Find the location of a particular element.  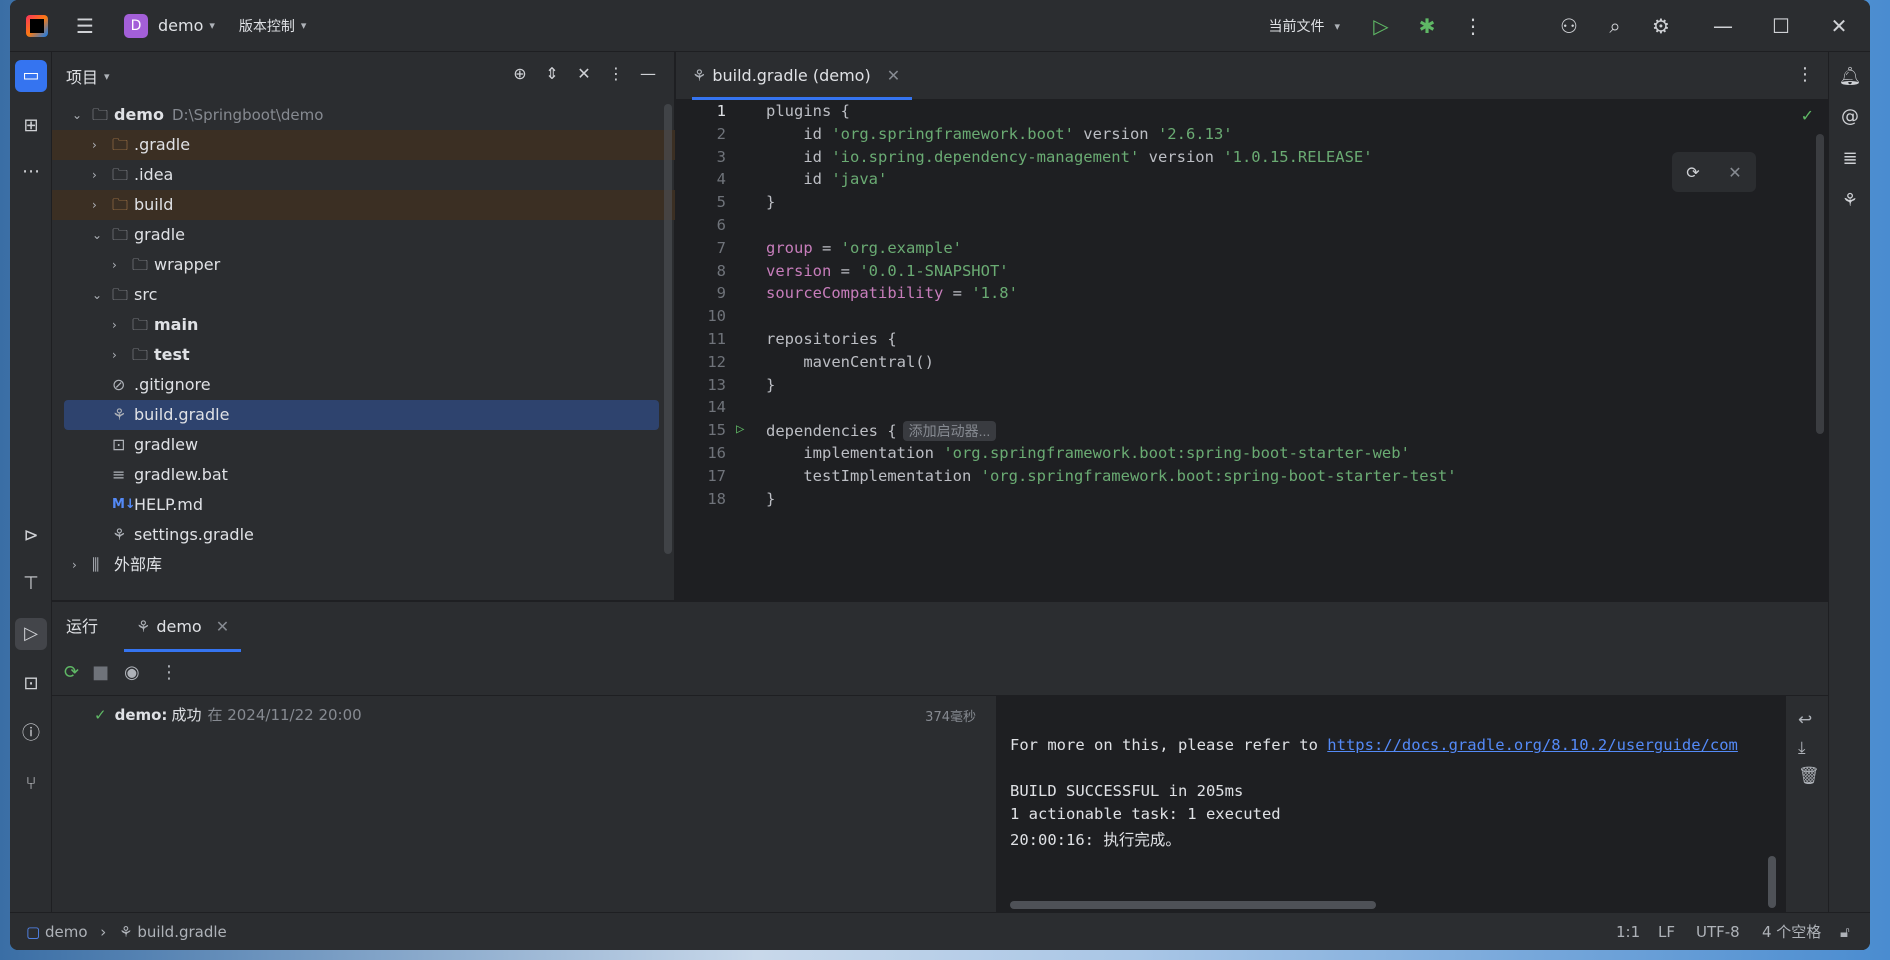

clear-console-trash-icon: 🗑︎ is located at coordinates (1809, 776).